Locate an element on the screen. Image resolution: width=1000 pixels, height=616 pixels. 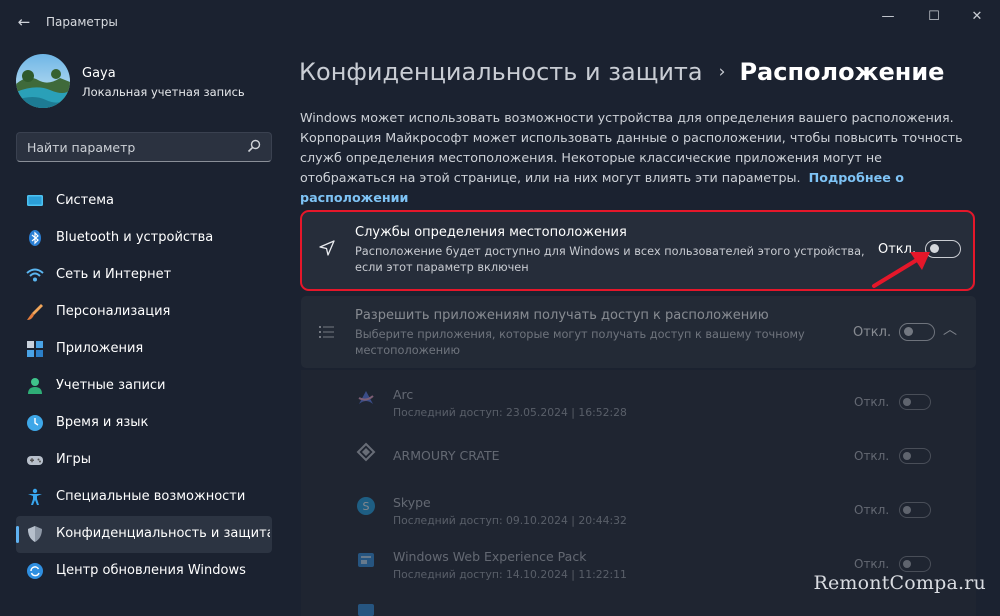
sidebar-item-privacy: Конфиденциальность и защита is located at coordinates (144, 534).